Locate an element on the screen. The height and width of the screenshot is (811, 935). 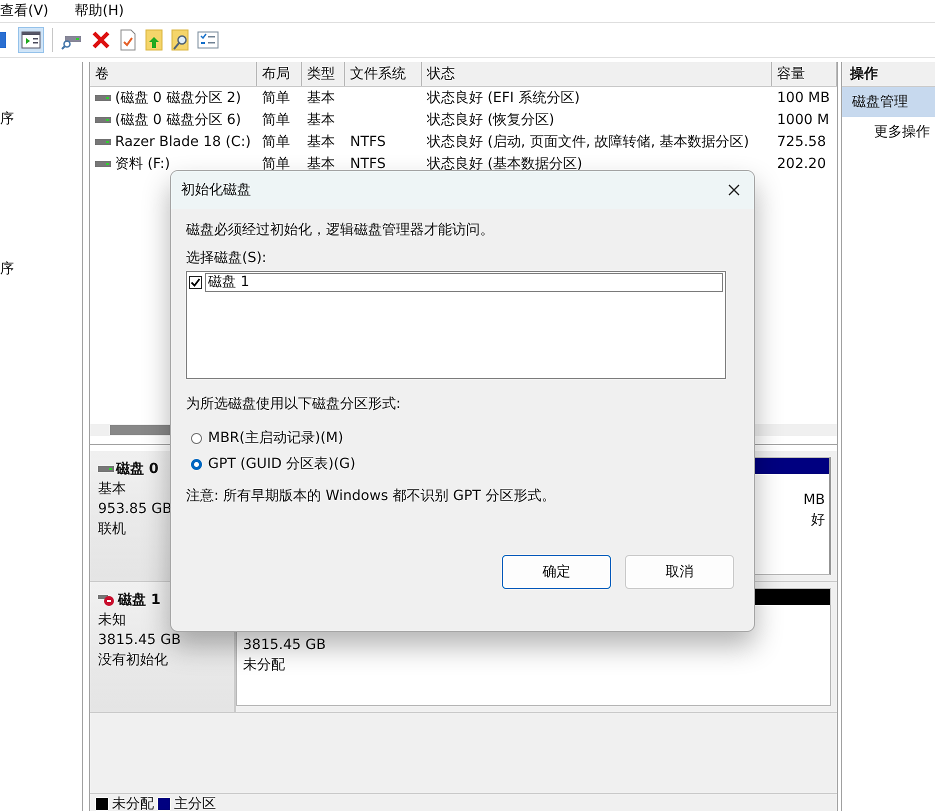
table-cell: 状态良好 (基本数据分区) is located at coordinates (504, 164).